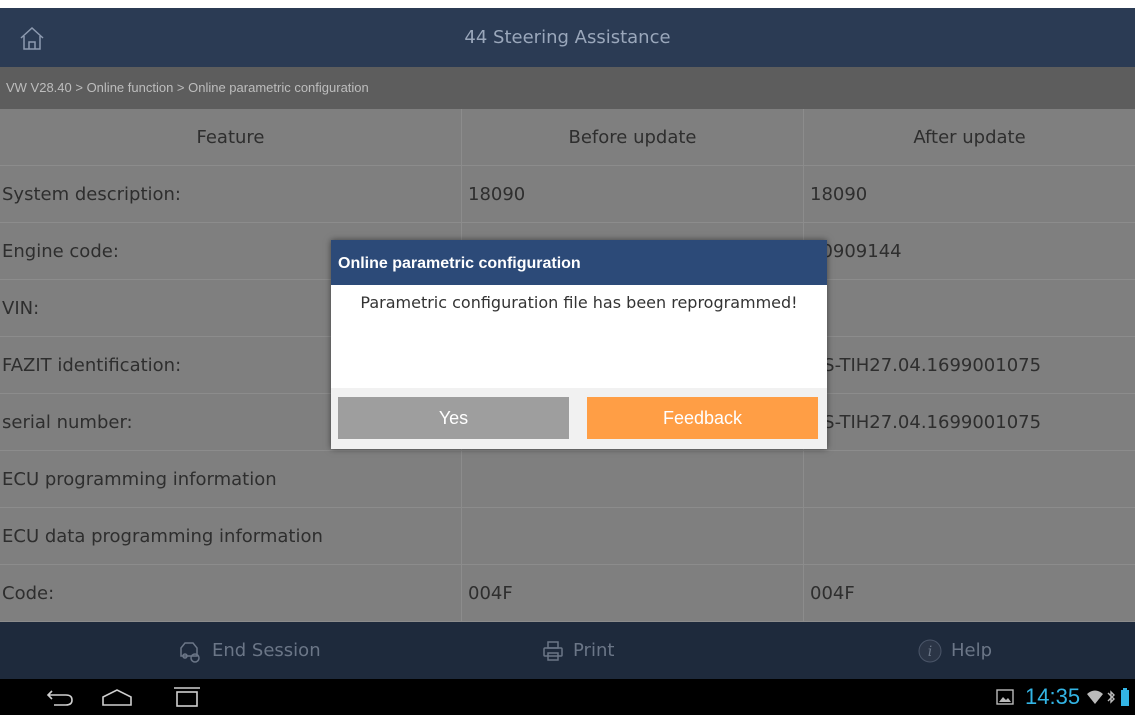 This screenshot has height=715, width=1135. Describe the element at coordinates (702, 418) in the screenshot. I see `feedback-button: Feedback` at that location.